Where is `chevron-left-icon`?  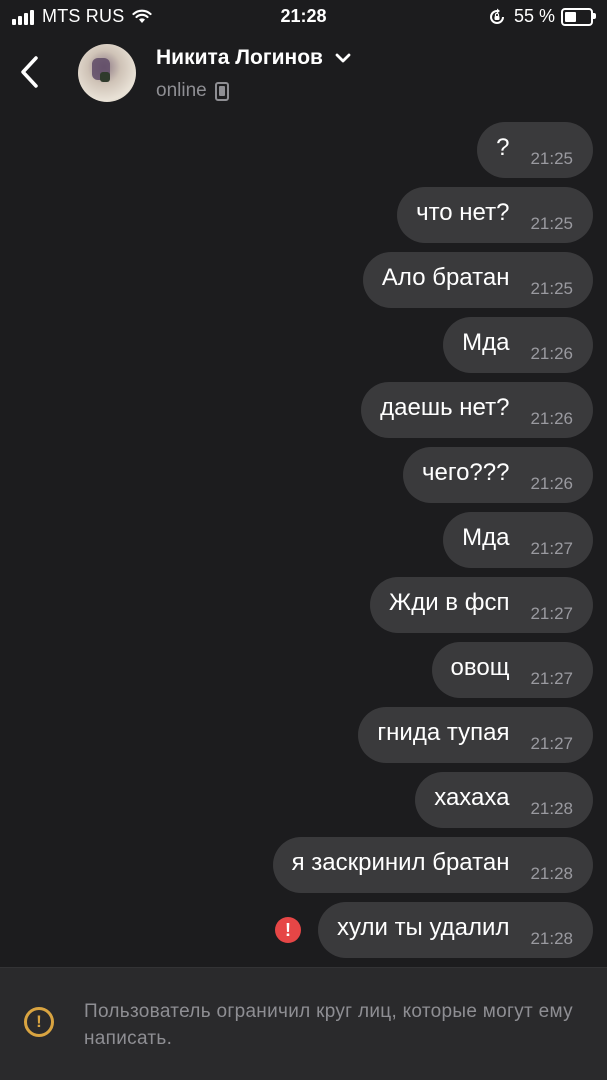
chevron-left-icon is located at coordinates (29, 72).